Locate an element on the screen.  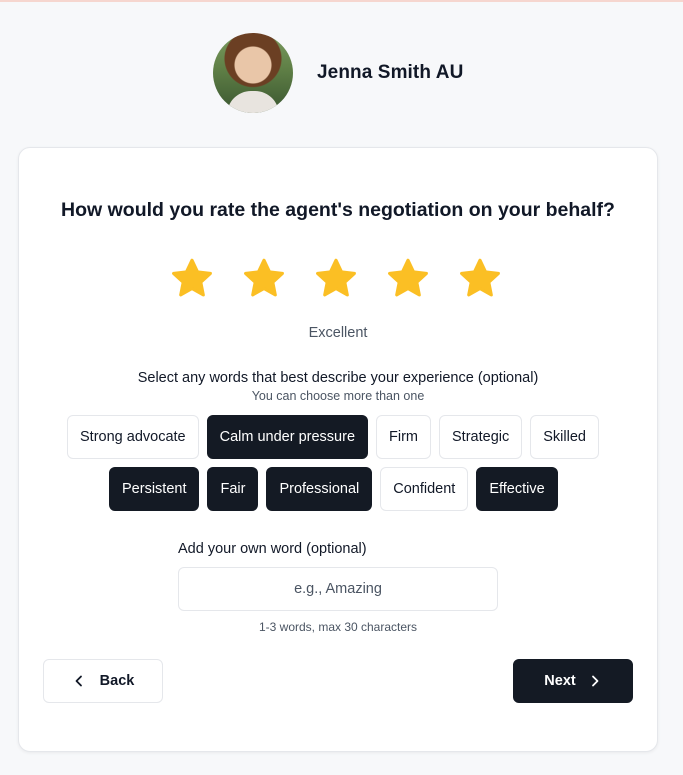
word-chip: Fair is located at coordinates (233, 489).